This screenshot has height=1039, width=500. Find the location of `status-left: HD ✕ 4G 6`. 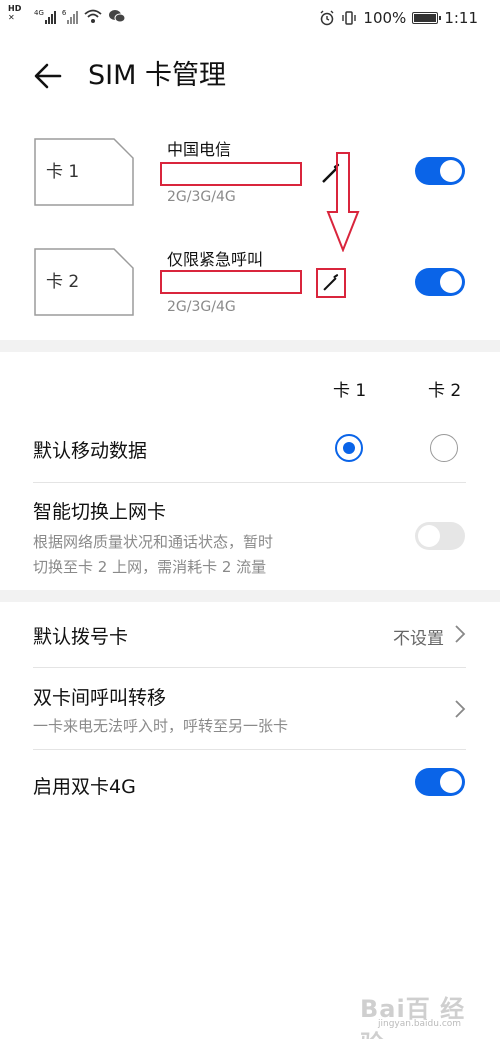

status-left: HD ✕ 4G 6 is located at coordinates (67, 14).